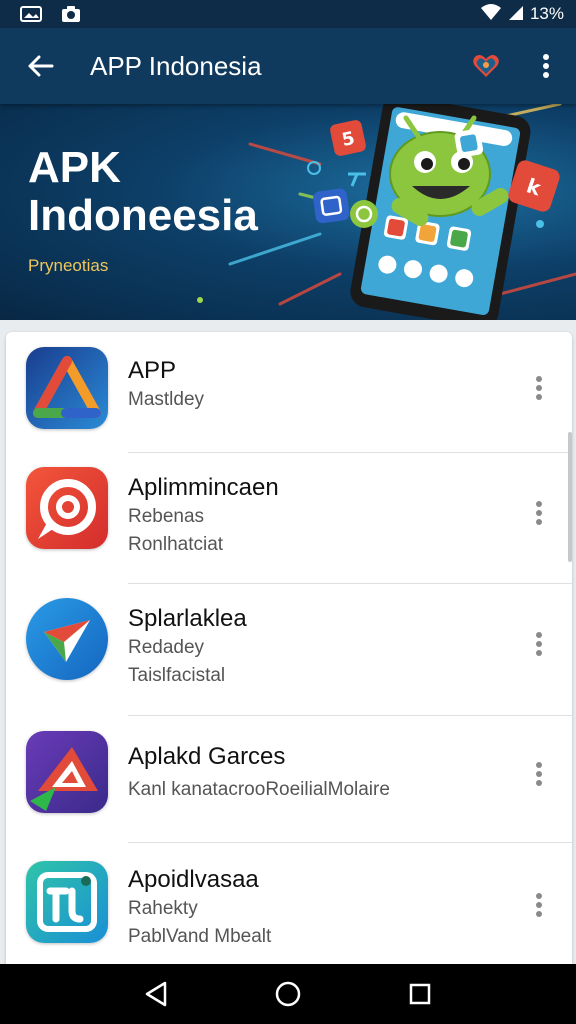  I want to click on overflow-menu-button, so click(546, 66).